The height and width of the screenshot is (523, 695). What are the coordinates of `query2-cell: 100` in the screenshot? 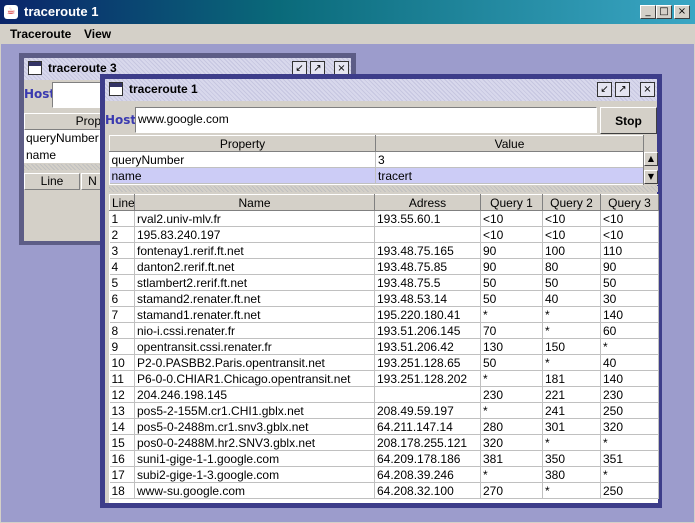 It's located at (571, 250).